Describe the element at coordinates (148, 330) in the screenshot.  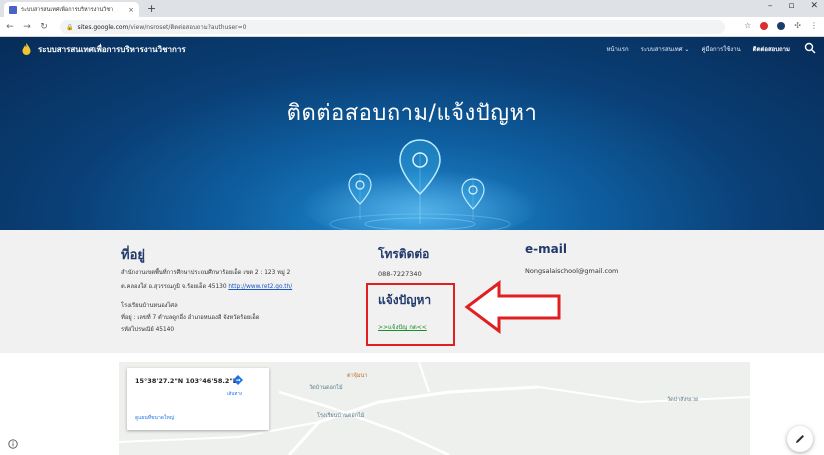
I see `school-postcode: รหัสไปรษณีย์ 45140` at that location.